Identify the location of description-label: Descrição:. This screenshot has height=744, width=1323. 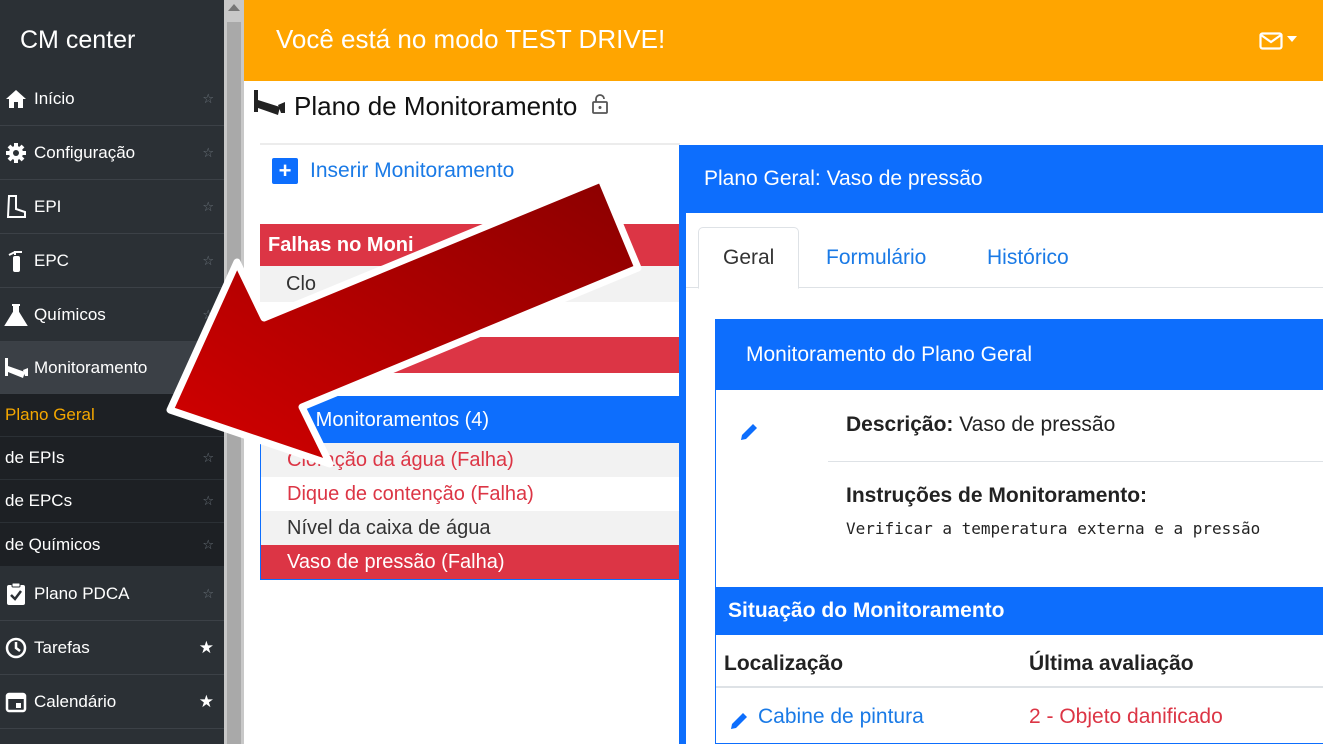
(900, 424).